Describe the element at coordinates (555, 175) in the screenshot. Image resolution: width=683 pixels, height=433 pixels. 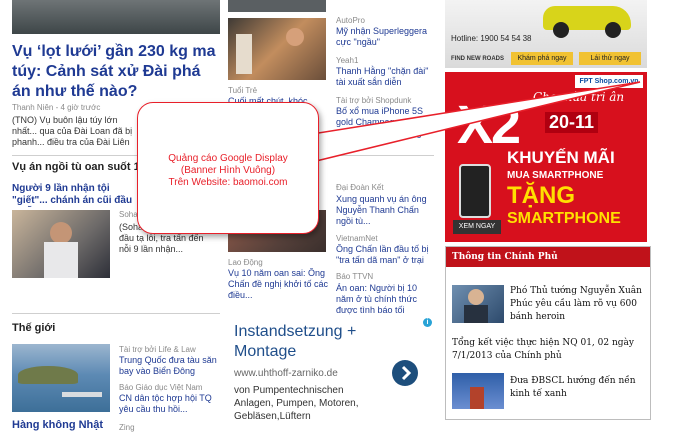
I see `fpt-promo-line2: MUA SMARTPHONE` at that location.